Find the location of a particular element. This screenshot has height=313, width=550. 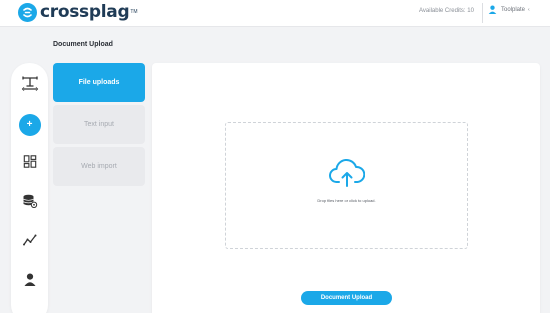

document-upload-button: Document Upload is located at coordinates (346, 298).